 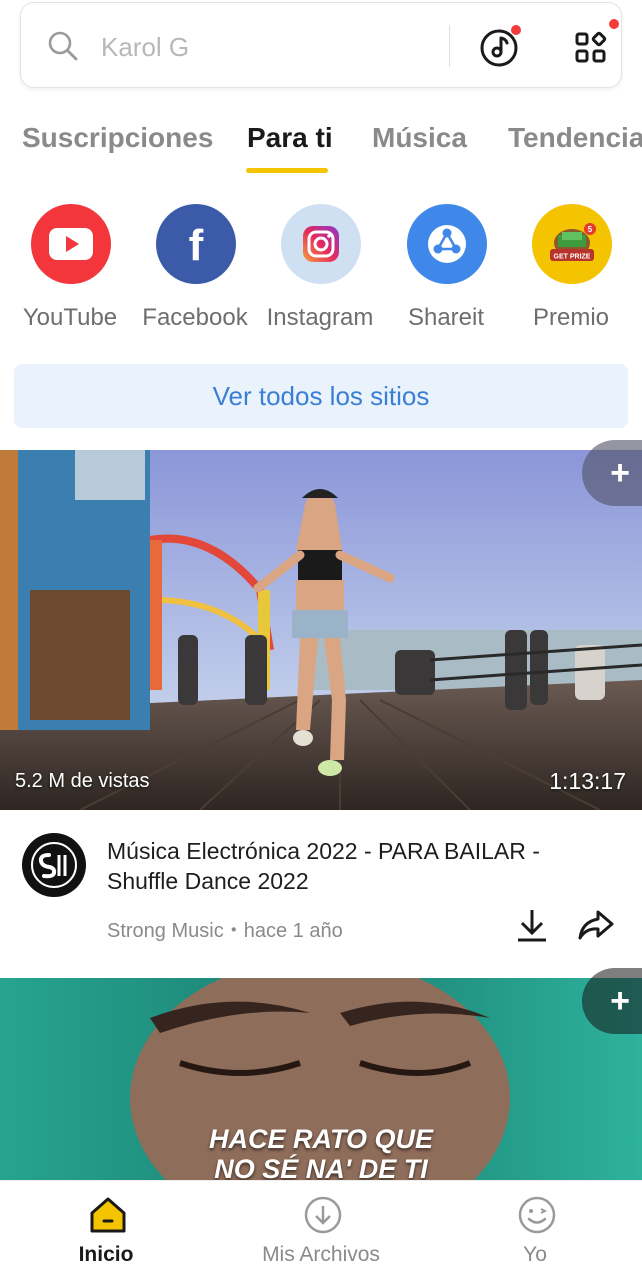 What do you see at coordinates (70, 317) in the screenshot?
I see `site-label: YouTube` at bounding box center [70, 317].